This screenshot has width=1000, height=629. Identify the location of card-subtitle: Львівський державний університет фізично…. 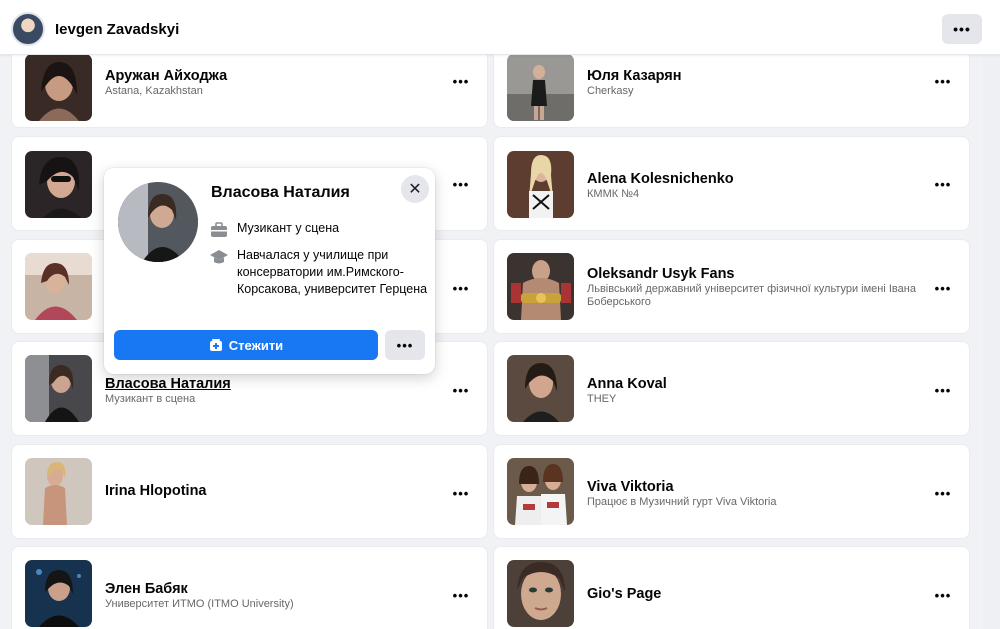
(751, 295).